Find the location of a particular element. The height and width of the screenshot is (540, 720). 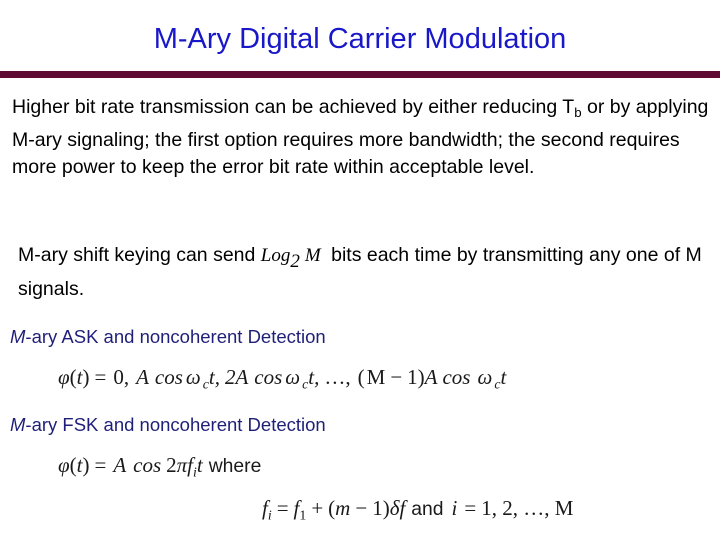

eq2-pi: π is located at coordinates (182, 465).